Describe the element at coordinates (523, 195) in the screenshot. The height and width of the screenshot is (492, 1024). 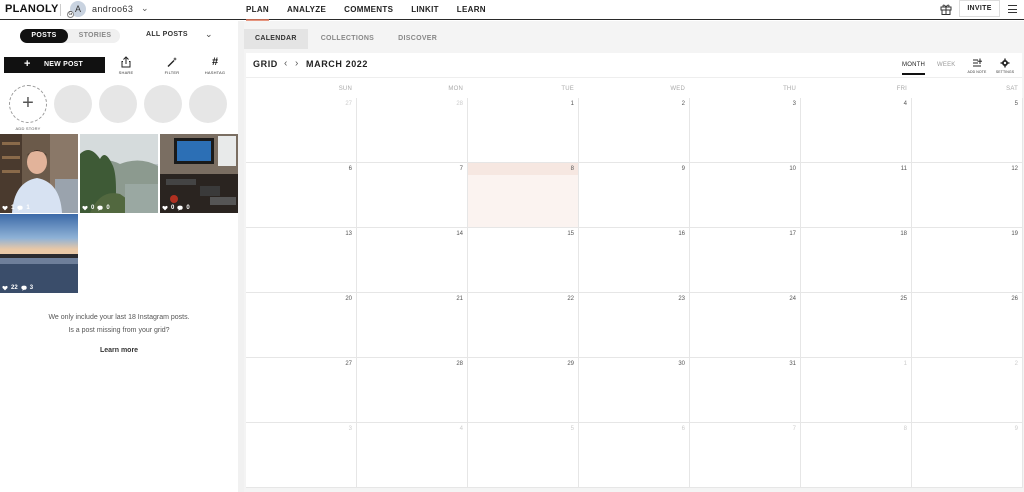
I see `calendar-day-today: 8` at that location.